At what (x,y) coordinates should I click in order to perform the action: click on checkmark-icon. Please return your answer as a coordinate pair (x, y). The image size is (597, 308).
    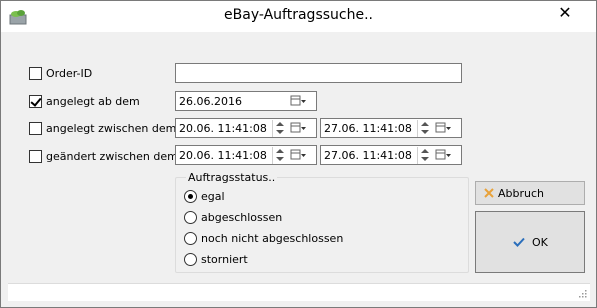
    Looking at the image, I should click on (519, 242).